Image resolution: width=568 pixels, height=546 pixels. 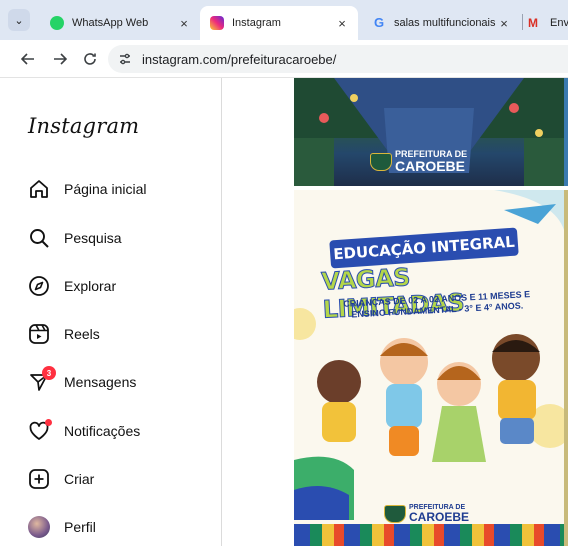 What do you see at coordinates (239, 59) in the screenshot?
I see `url-text: instagram.com/prefeituracaroebe/` at bounding box center [239, 59].